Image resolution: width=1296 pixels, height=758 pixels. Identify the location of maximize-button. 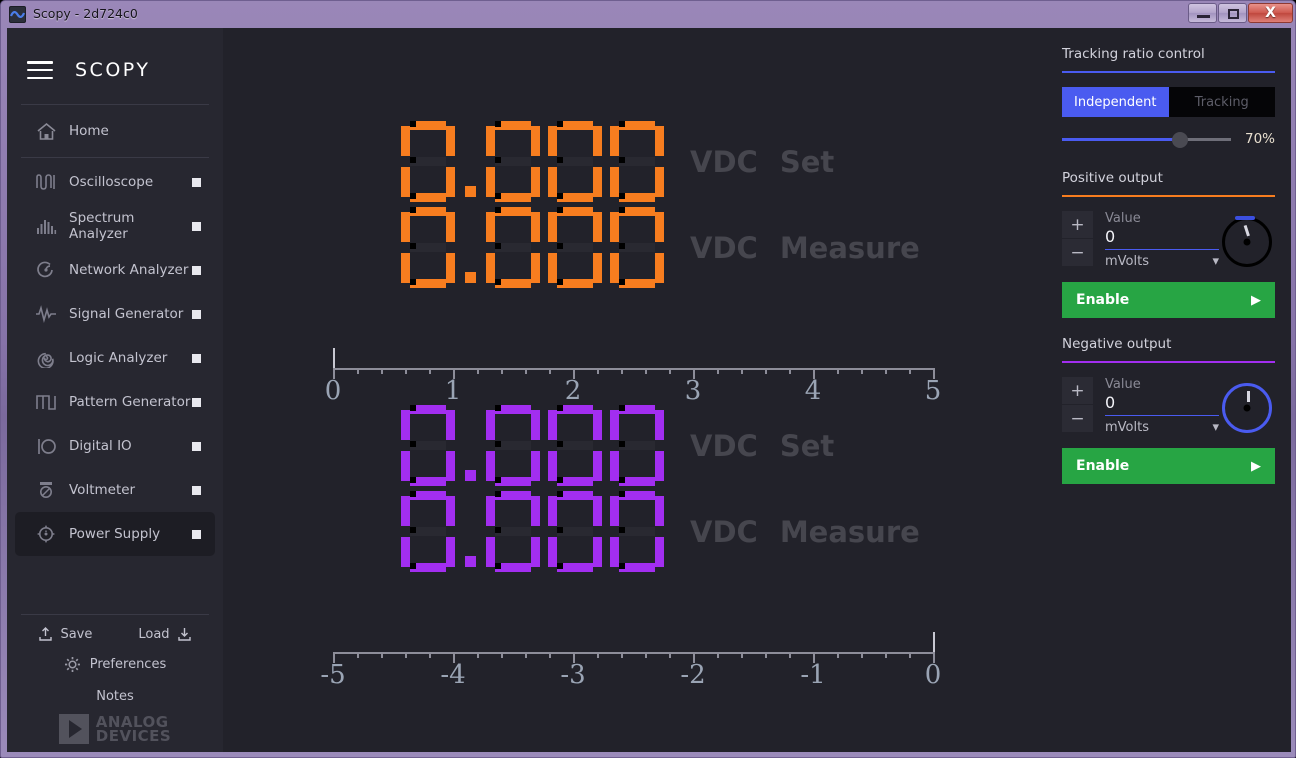
(1232, 13).